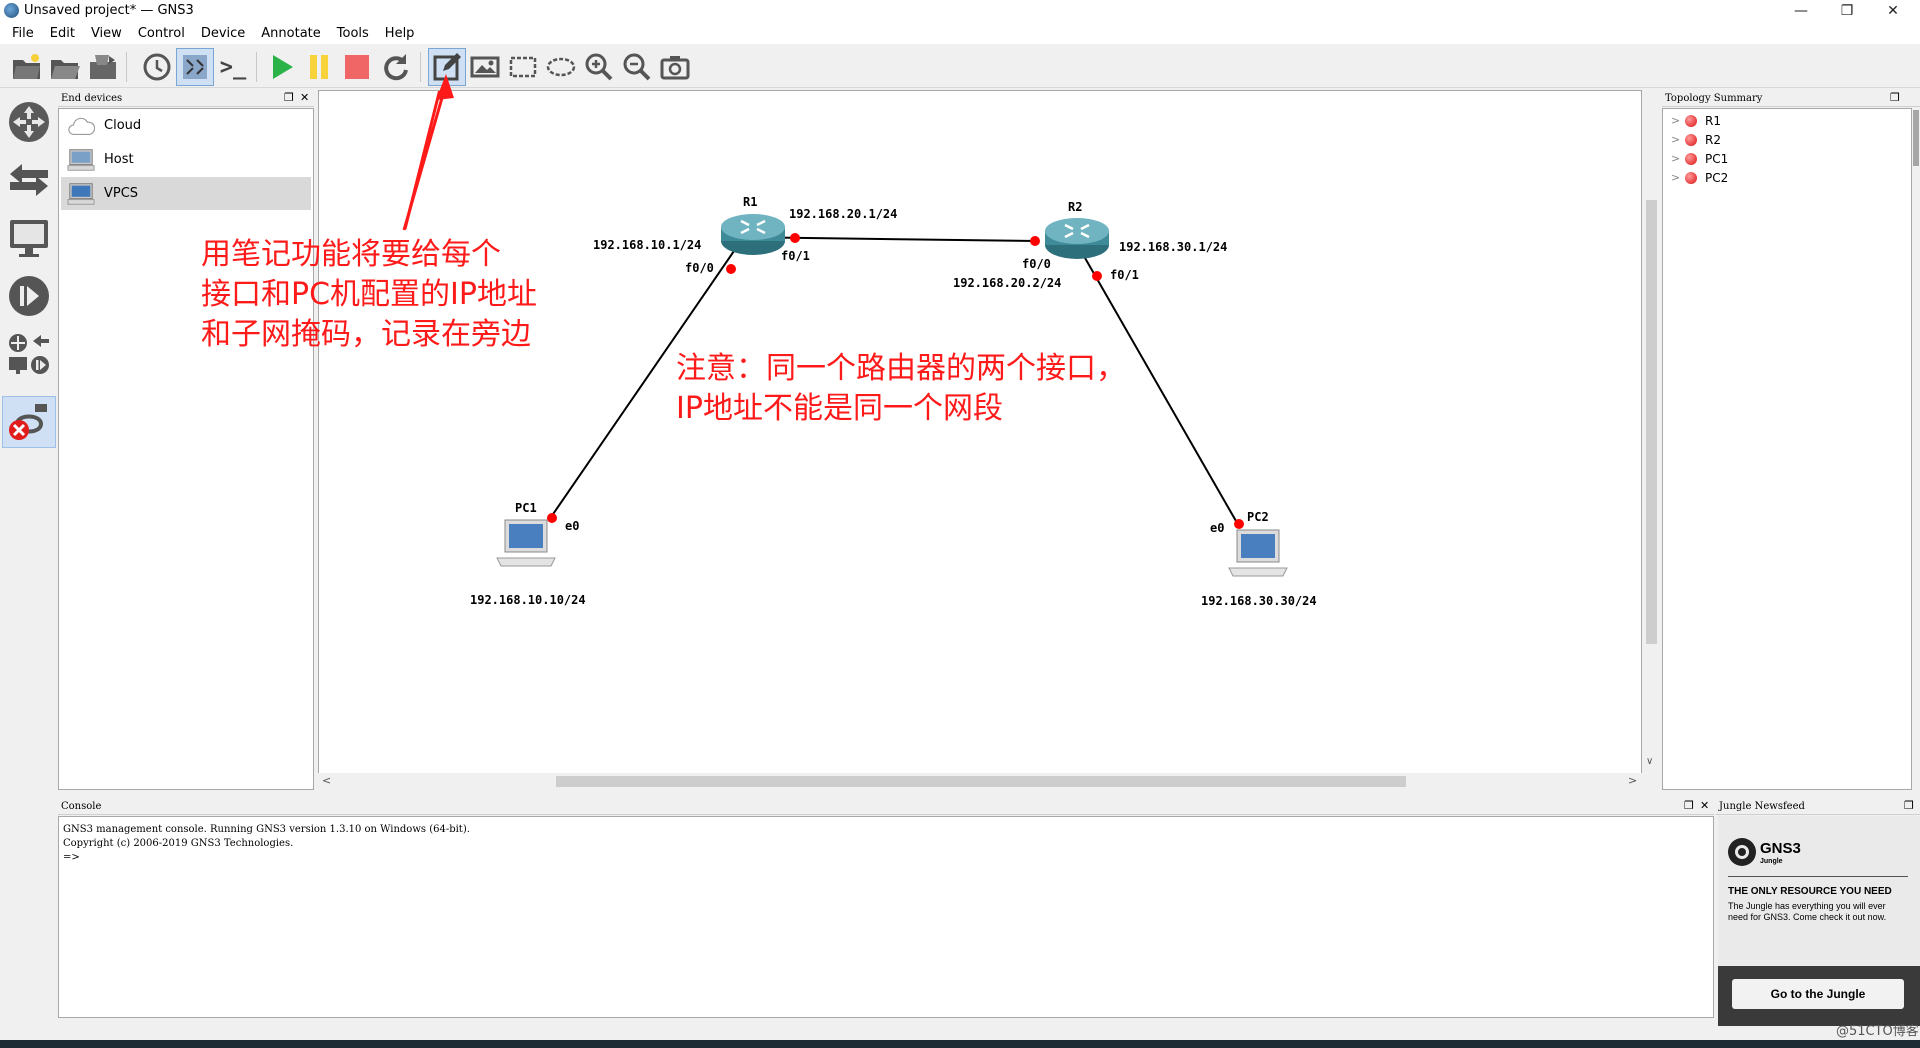  Describe the element at coordinates (186, 440) in the screenshot. I see `end-devices-panel: End devices ❐ ✕ Cloud Host VPCS` at that location.